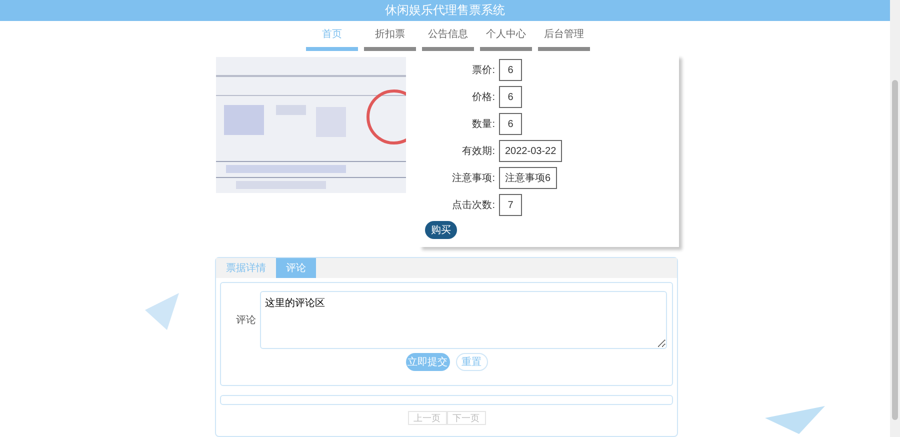 The width and height of the screenshot is (900, 437). I want to click on reset-button: 重置, so click(472, 362).